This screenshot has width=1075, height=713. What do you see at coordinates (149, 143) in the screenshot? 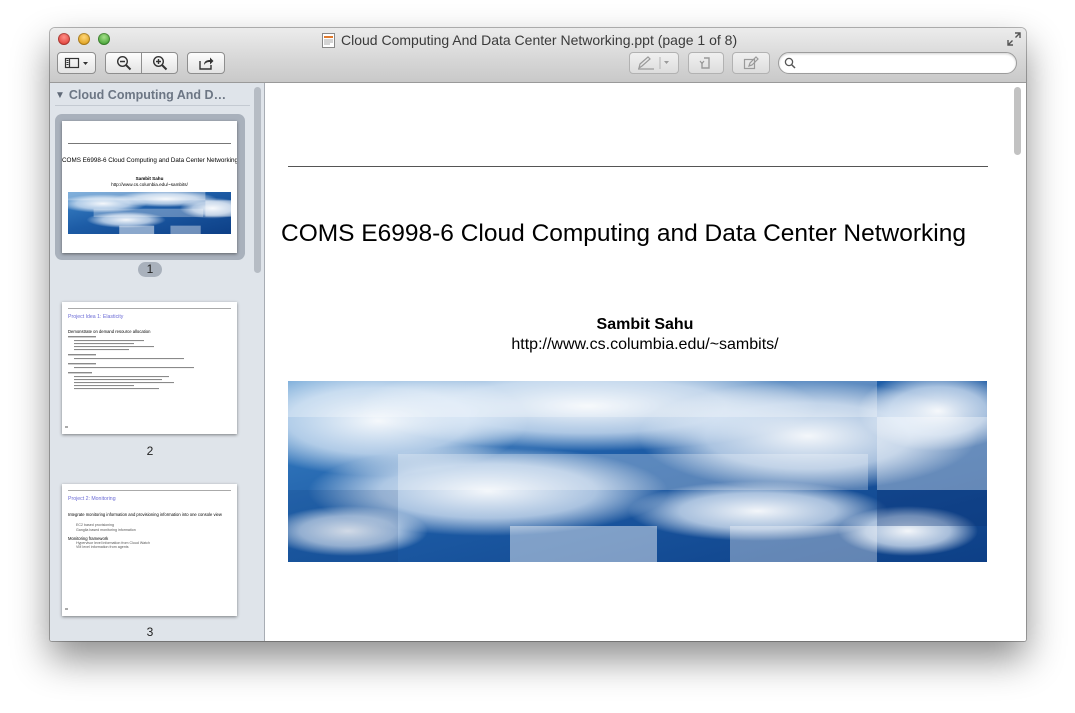
I see `thumb1-rule` at bounding box center [149, 143].